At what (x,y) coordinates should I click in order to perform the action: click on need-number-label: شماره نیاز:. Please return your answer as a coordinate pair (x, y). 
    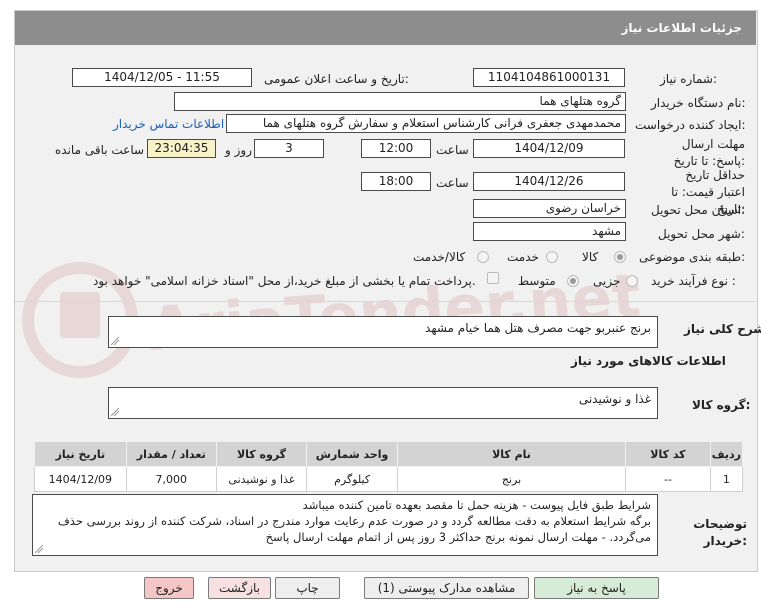
    Looking at the image, I should click on (689, 79).